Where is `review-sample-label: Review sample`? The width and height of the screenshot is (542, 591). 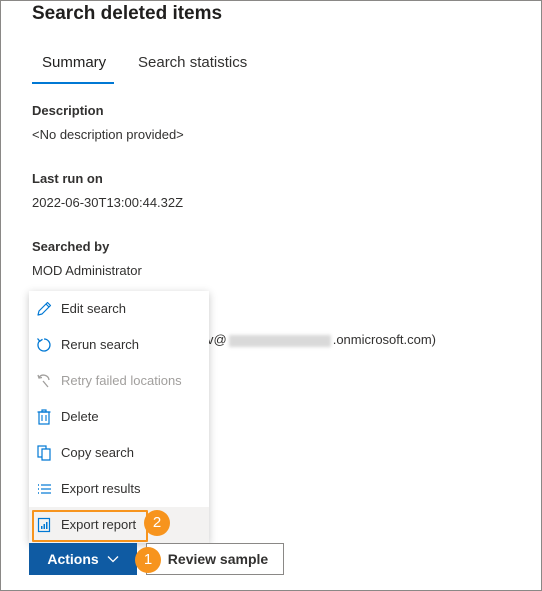 review-sample-label: Review sample is located at coordinates (218, 559).